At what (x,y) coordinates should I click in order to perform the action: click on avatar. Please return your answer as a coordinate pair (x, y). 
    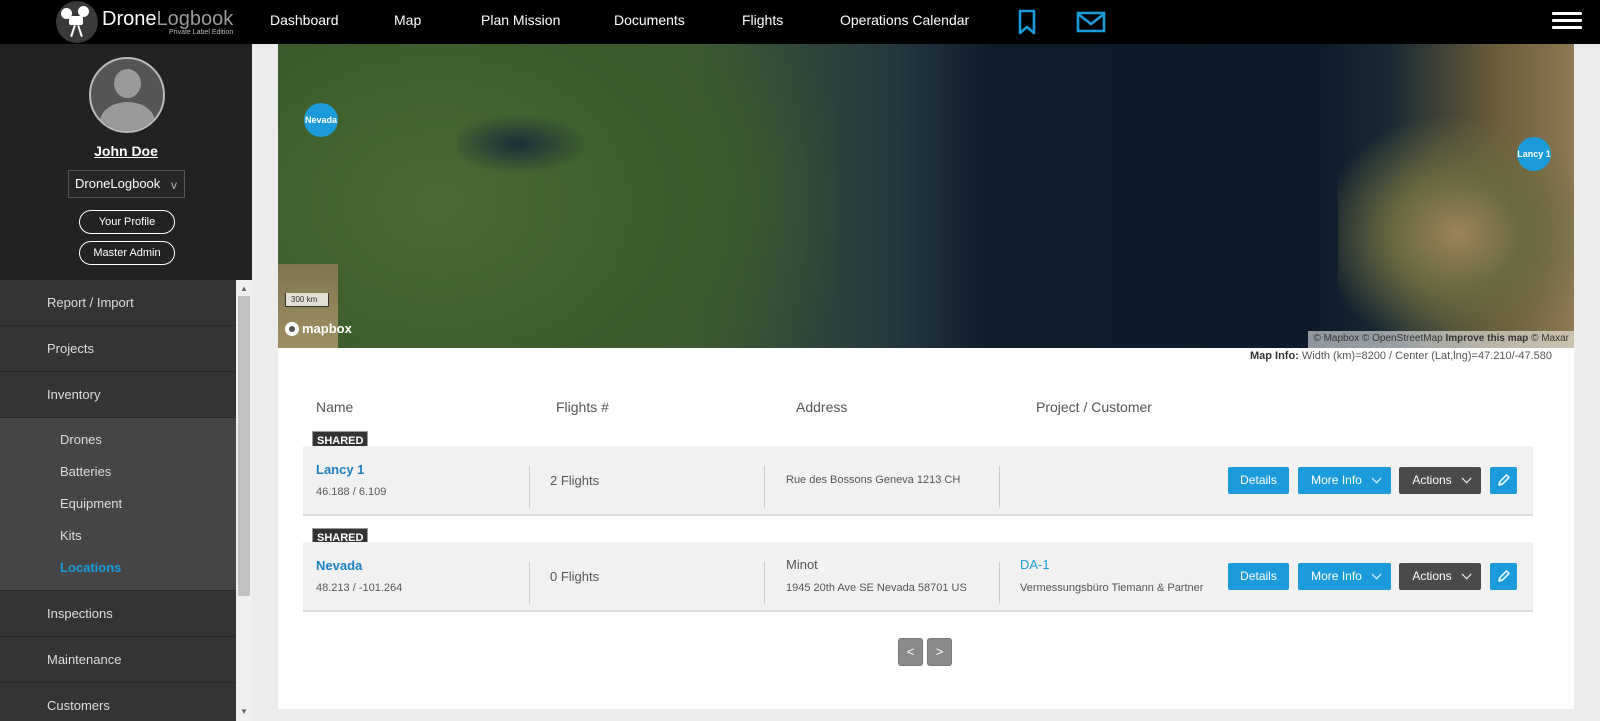
    Looking at the image, I should click on (127, 95).